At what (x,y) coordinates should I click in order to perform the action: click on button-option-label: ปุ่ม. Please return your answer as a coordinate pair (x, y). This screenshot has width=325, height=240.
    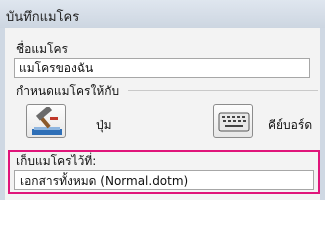
    Looking at the image, I should click on (104, 125).